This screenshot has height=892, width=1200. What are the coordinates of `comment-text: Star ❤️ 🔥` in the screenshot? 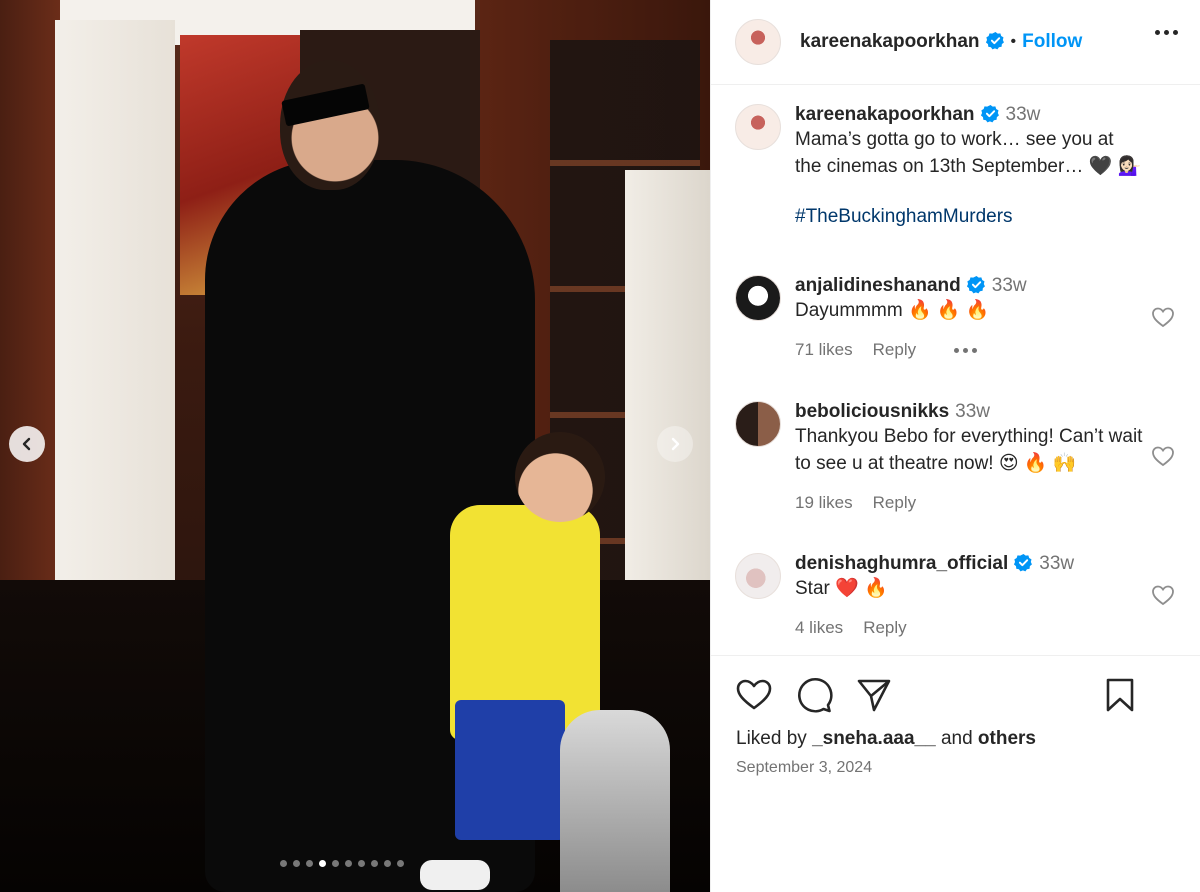 It's located at (841, 588).